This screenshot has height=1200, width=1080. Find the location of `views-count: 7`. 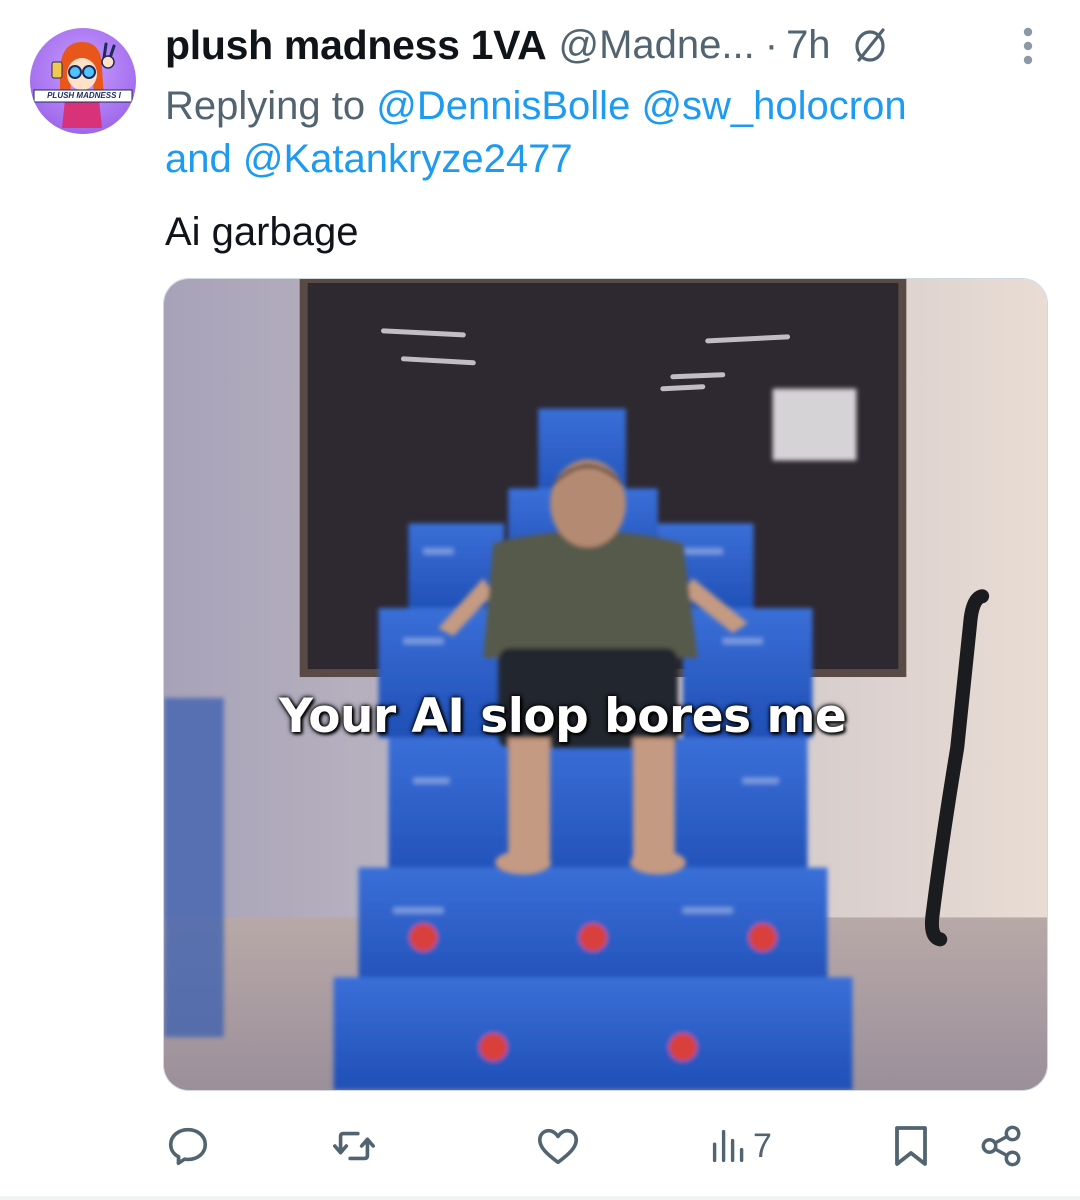

views-count: 7 is located at coordinates (762, 1145).